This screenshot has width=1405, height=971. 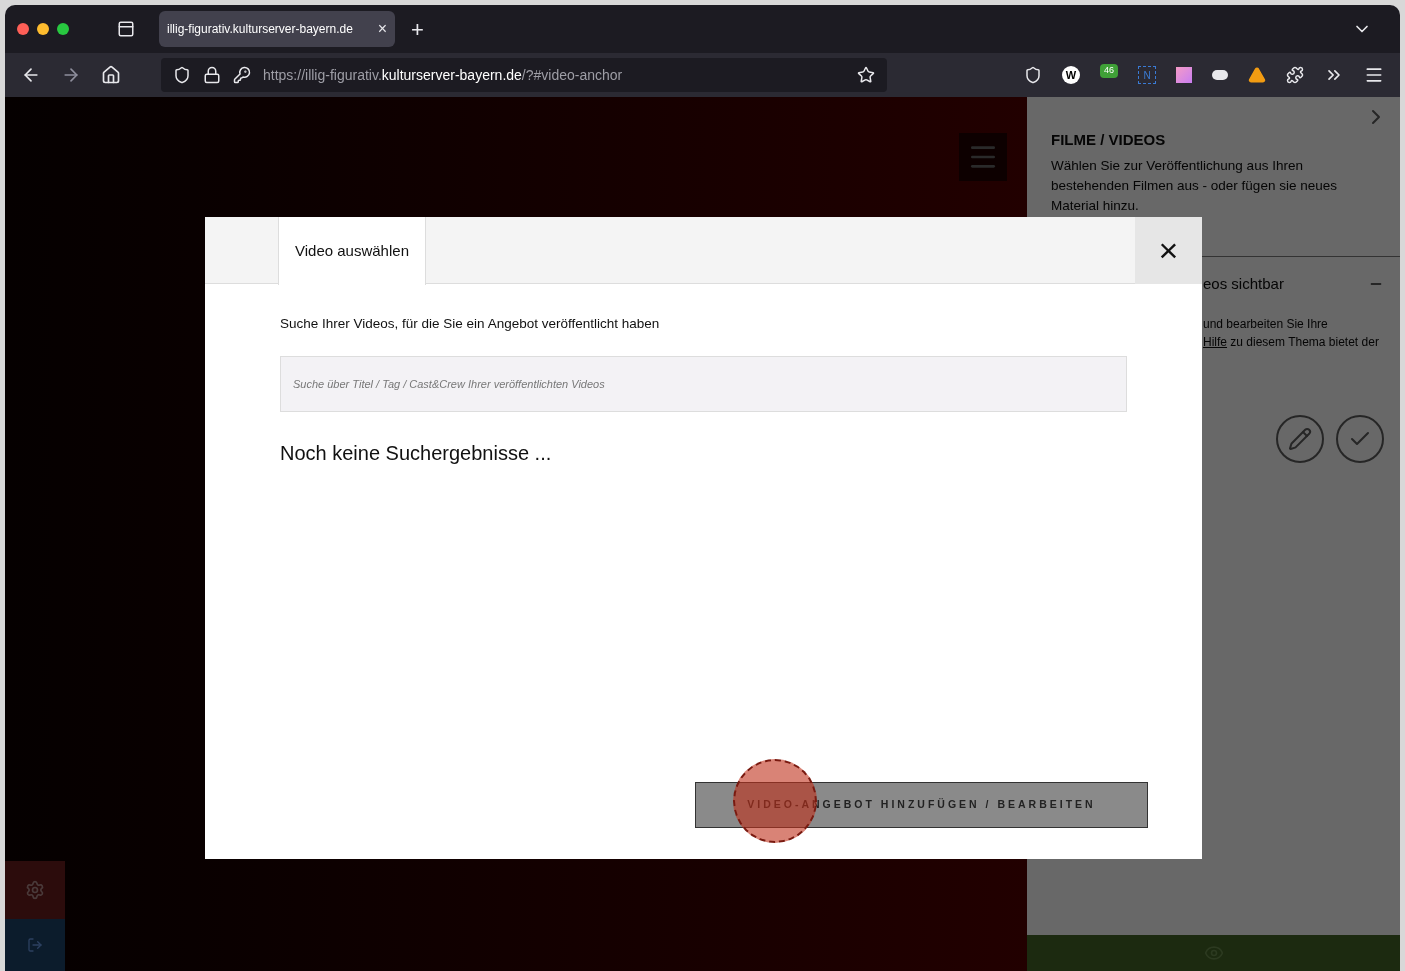 I want to click on close-button: ×, so click(x=1168, y=250).